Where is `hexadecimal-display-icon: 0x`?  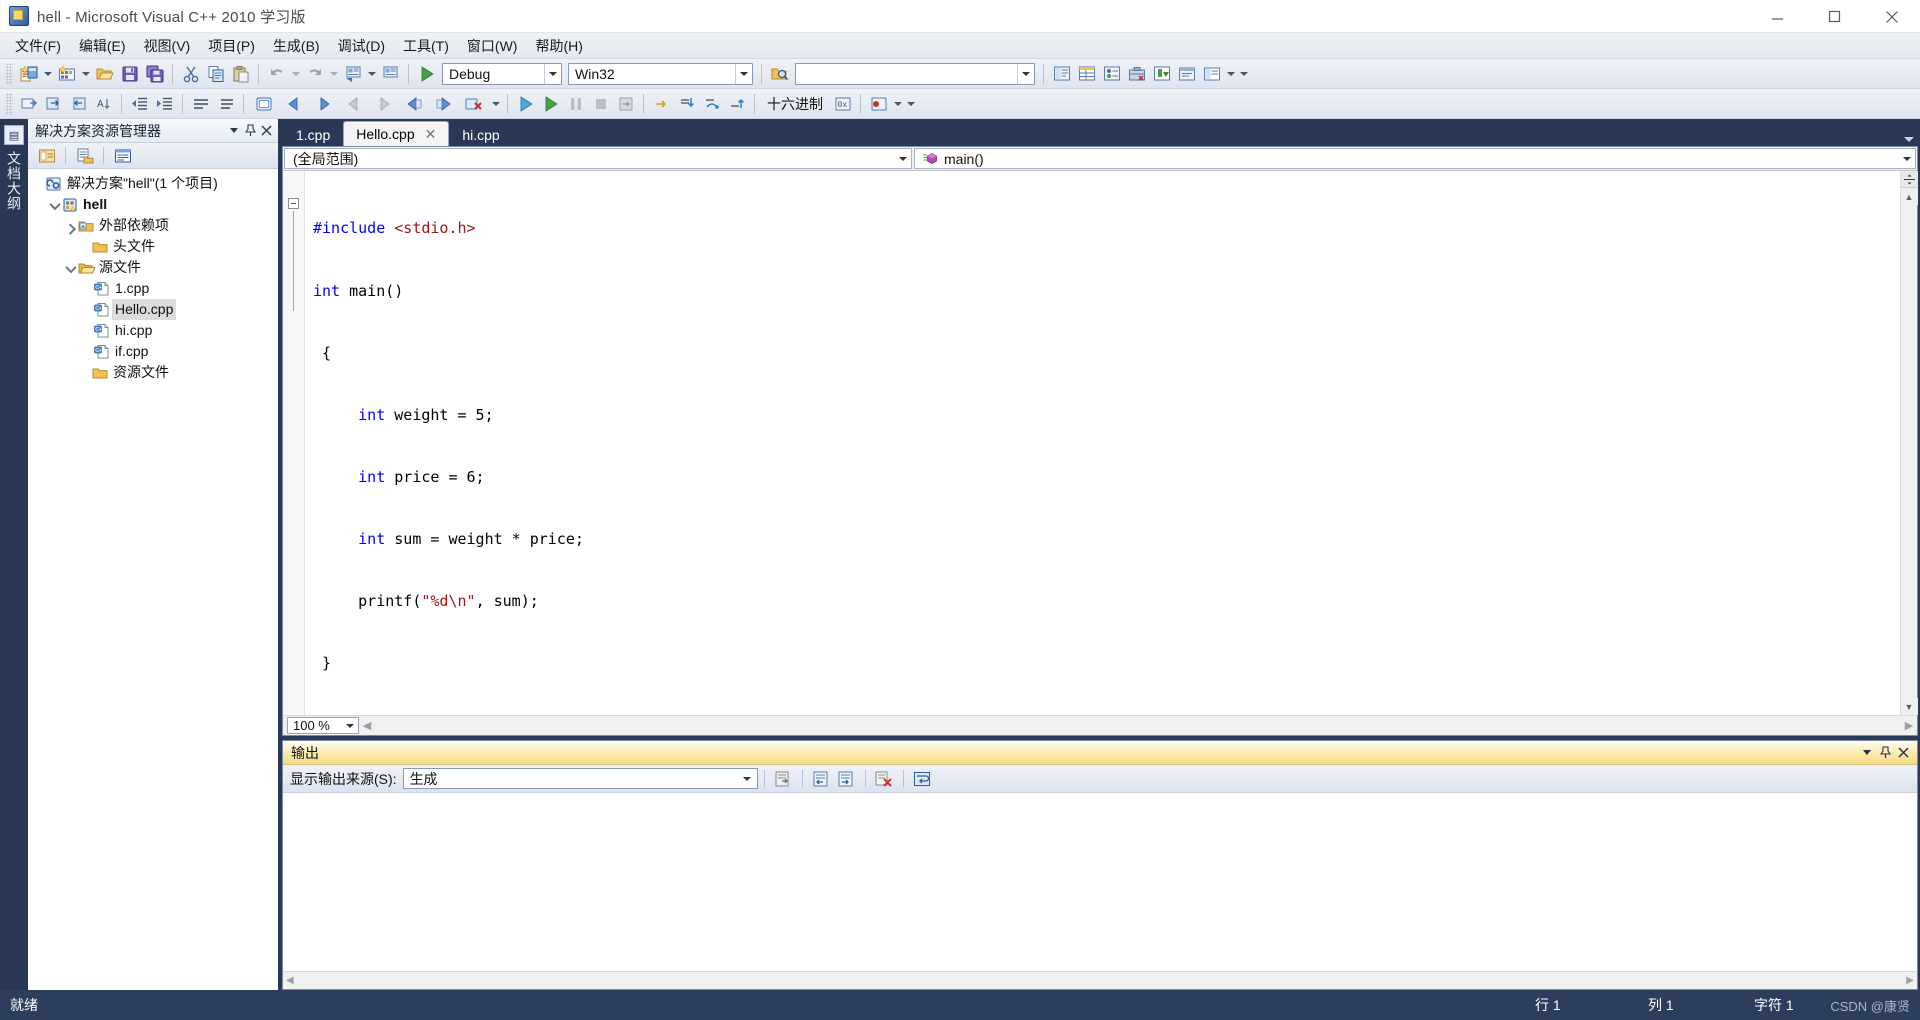
hexadecimal-display-icon: 0x is located at coordinates (842, 104).